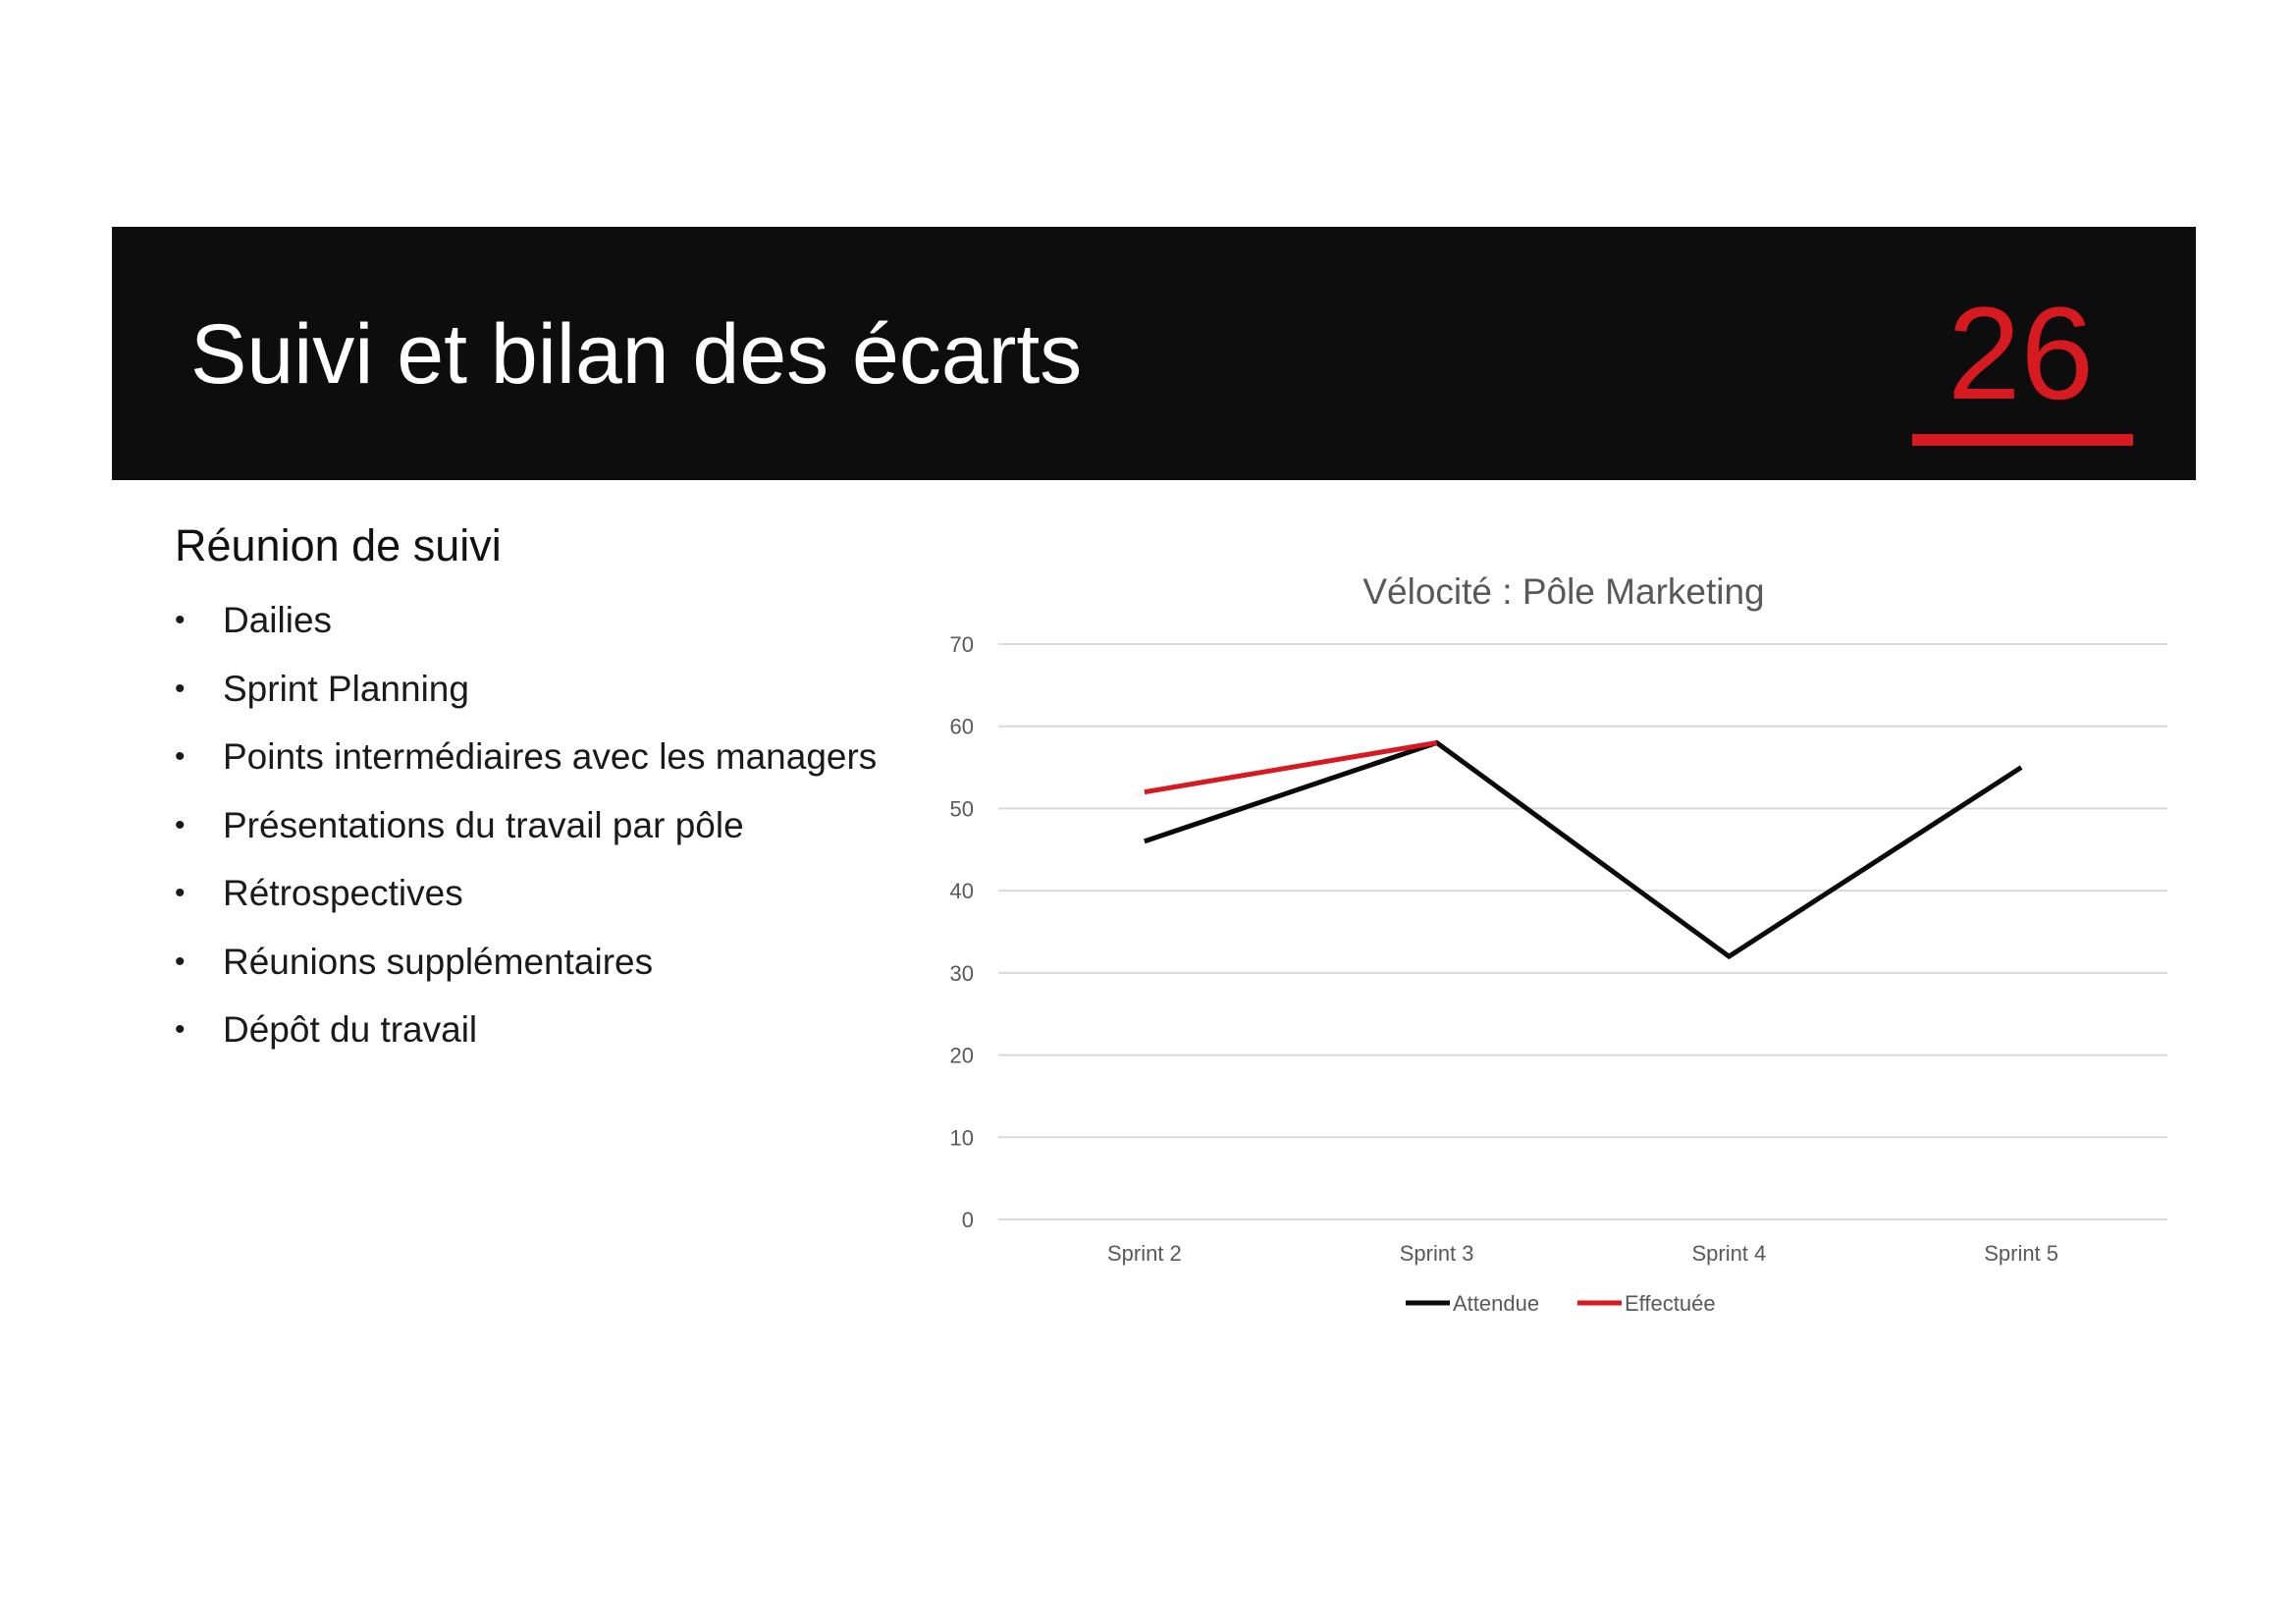  Describe the element at coordinates (962, 808) in the screenshot. I see `y-tick-label: 50` at that location.